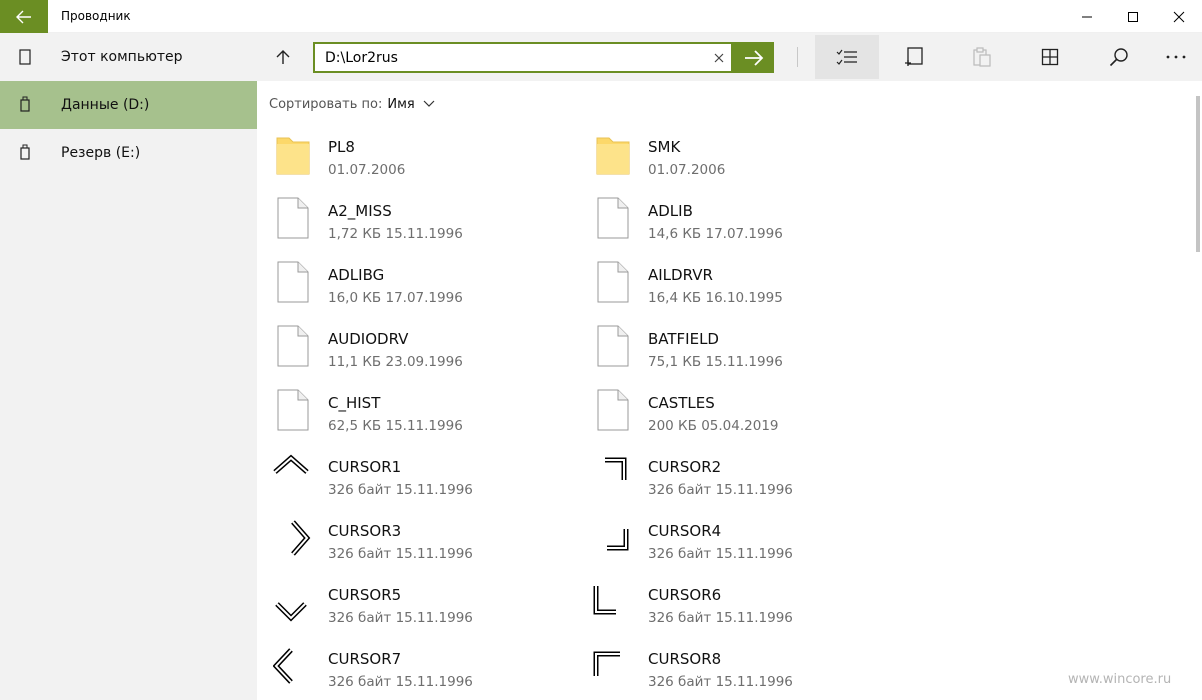 Image resolution: width=1202 pixels, height=700 pixels. What do you see at coordinates (407, 538) in the screenshot?
I see `file-item: CURSOR3 326 байт 15.11.1996` at bounding box center [407, 538].